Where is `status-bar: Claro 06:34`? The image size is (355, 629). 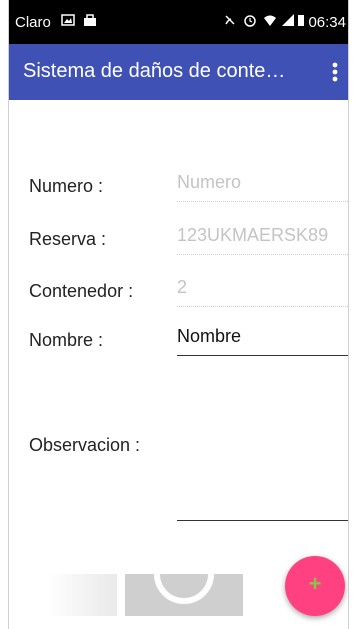 status-bar: Claro 06:34 is located at coordinates (178, 22).